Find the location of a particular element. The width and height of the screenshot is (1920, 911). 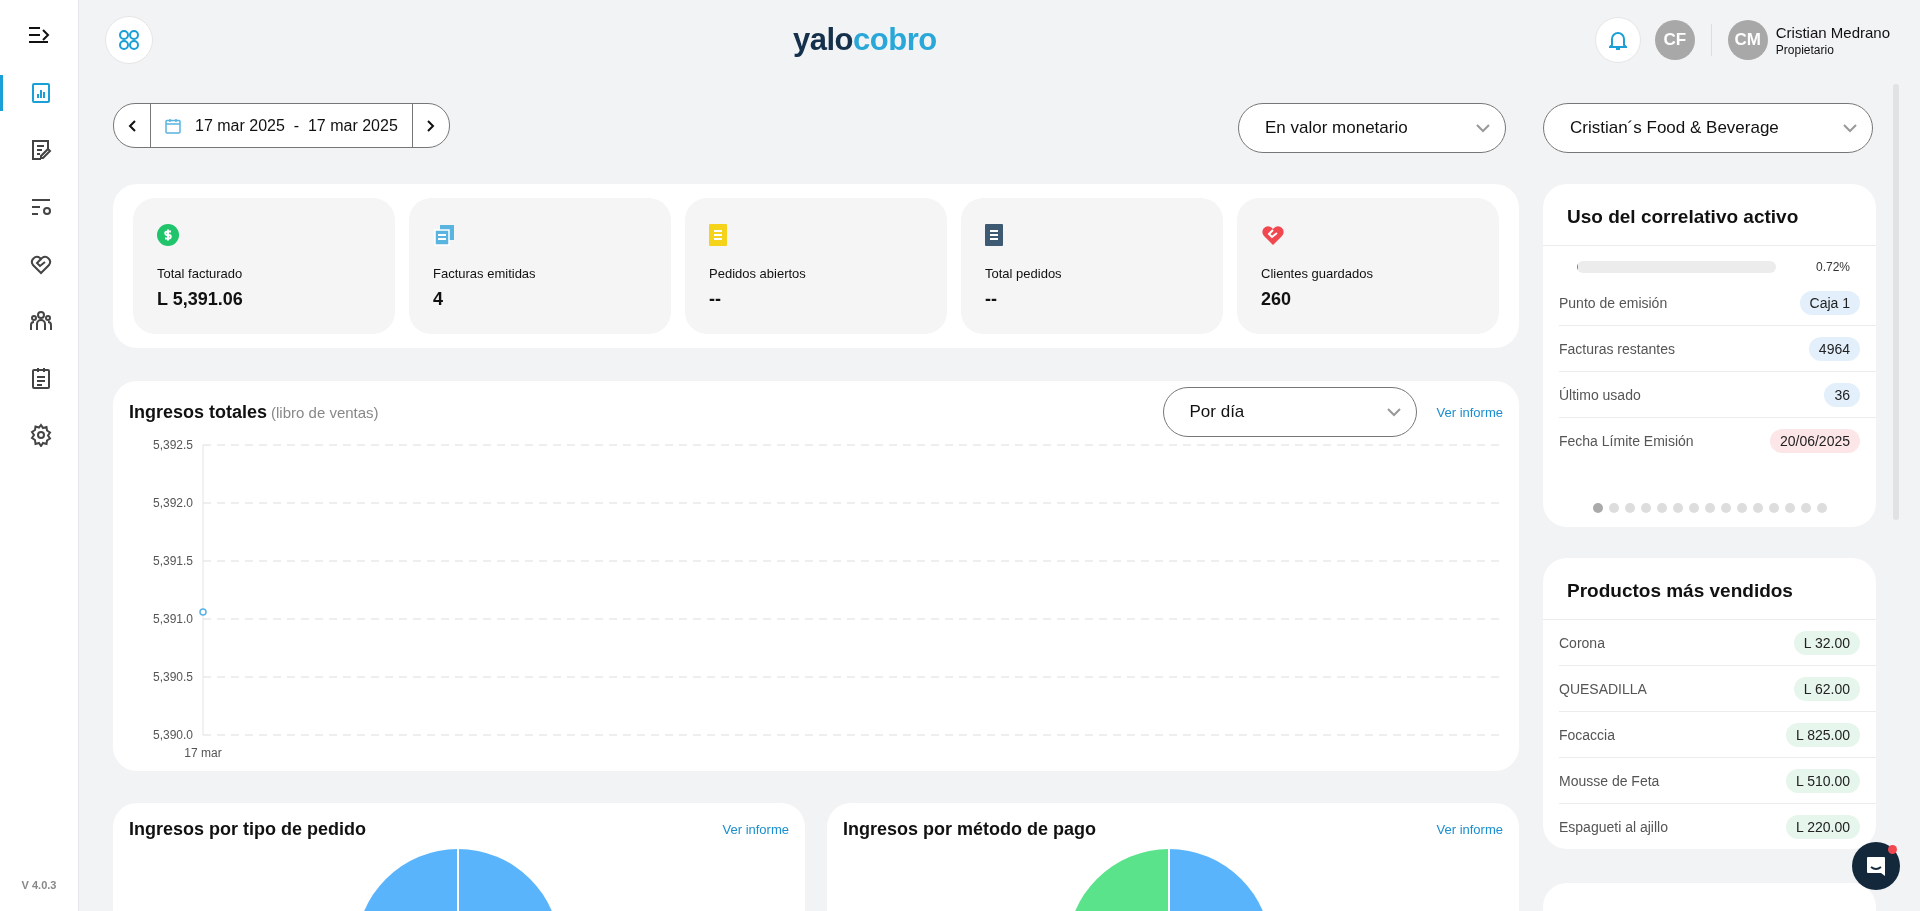

settings-icon is located at coordinates (40, 435).